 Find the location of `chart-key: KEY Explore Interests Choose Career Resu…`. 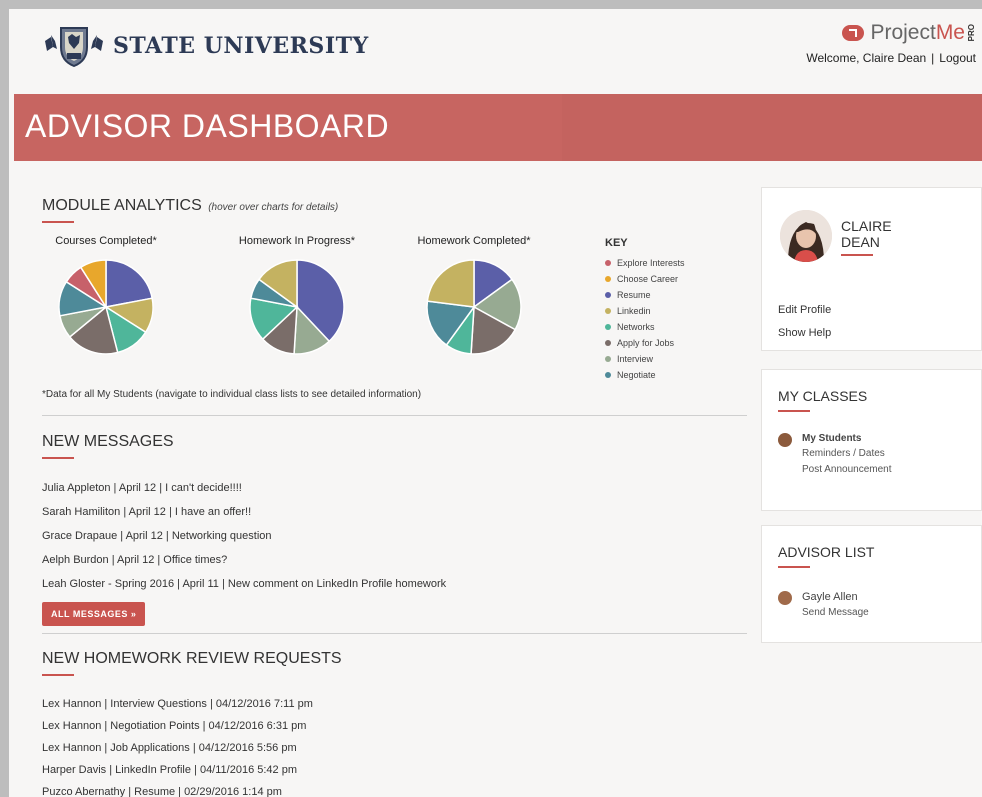

chart-key: KEY Explore Interests Choose Career Resu… is located at coordinates (645, 310).